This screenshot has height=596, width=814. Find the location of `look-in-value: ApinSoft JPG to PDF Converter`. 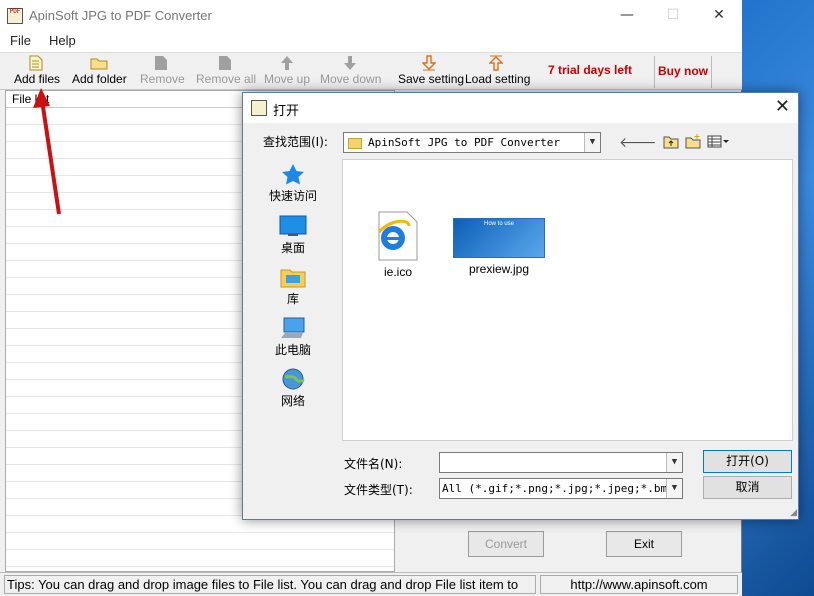

look-in-value: ApinSoft JPG to PDF Converter is located at coordinates (464, 142).